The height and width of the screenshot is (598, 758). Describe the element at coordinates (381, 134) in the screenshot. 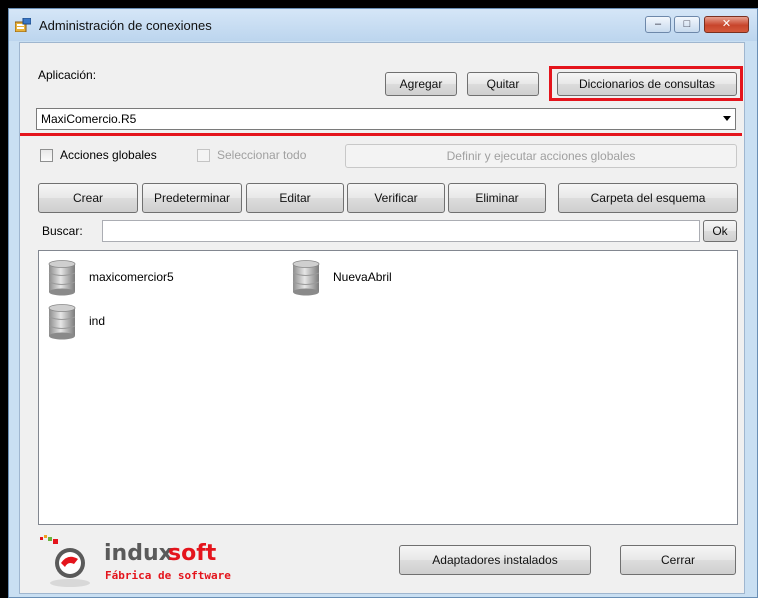

I see `highlight-underline` at that location.